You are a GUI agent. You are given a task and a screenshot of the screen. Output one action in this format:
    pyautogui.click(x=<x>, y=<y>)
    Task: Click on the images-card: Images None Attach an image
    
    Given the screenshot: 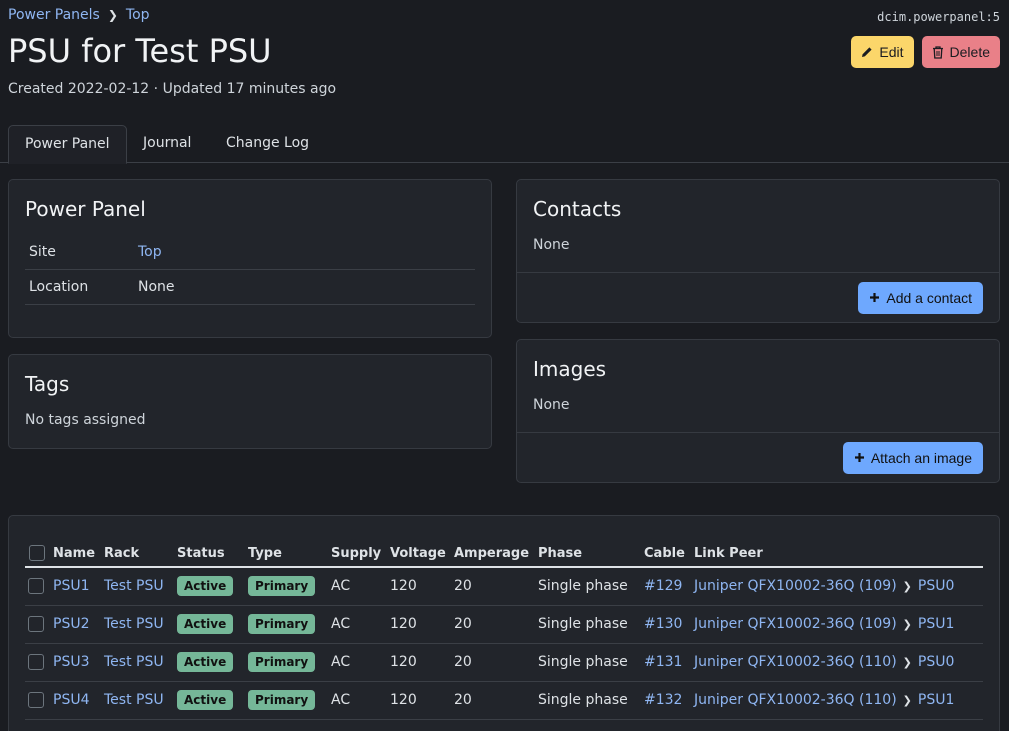 What is the action you would take?
    pyautogui.click(x=758, y=411)
    